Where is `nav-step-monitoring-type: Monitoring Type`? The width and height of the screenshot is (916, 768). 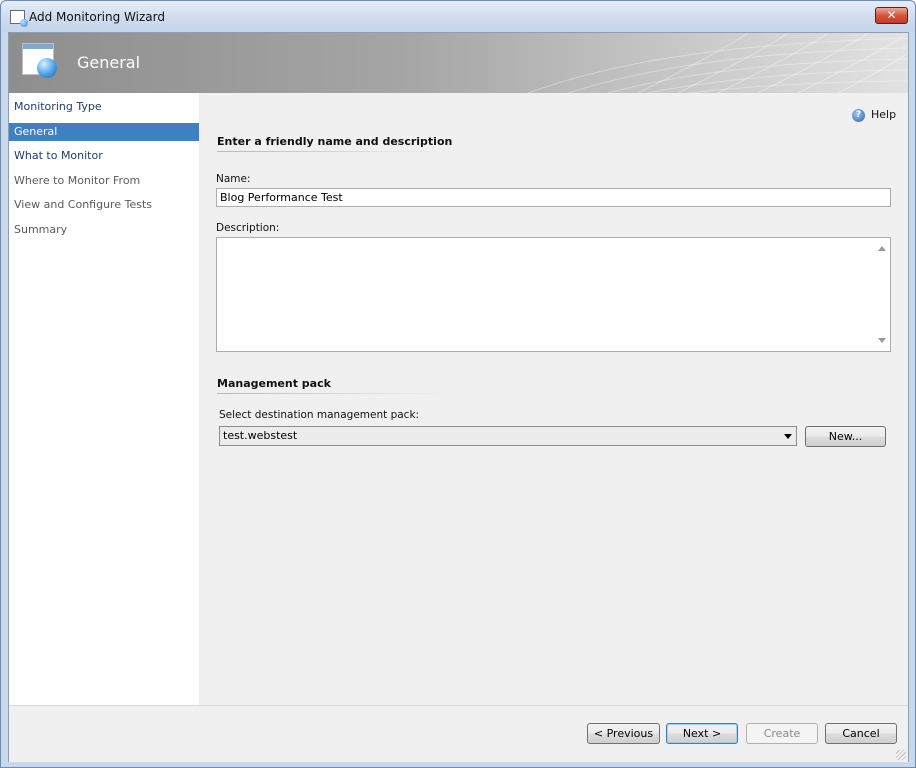
nav-step-monitoring-type: Monitoring Type is located at coordinates (104, 107).